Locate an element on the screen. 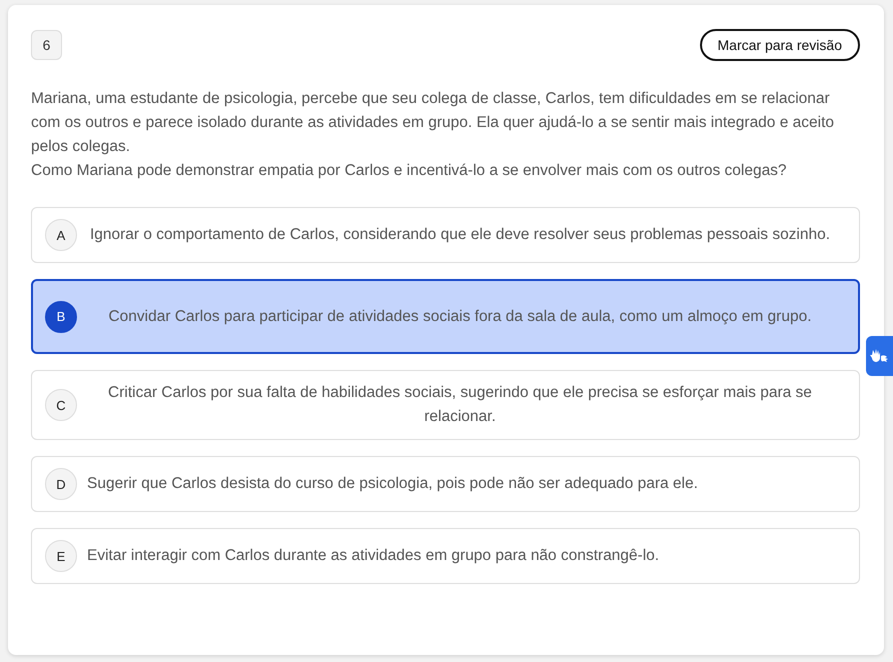 This screenshot has height=662, width=893. answer-option: E Evitar interagir com Carlos durante as atividades em grupo para não constrangê-lo. is located at coordinates (445, 556).